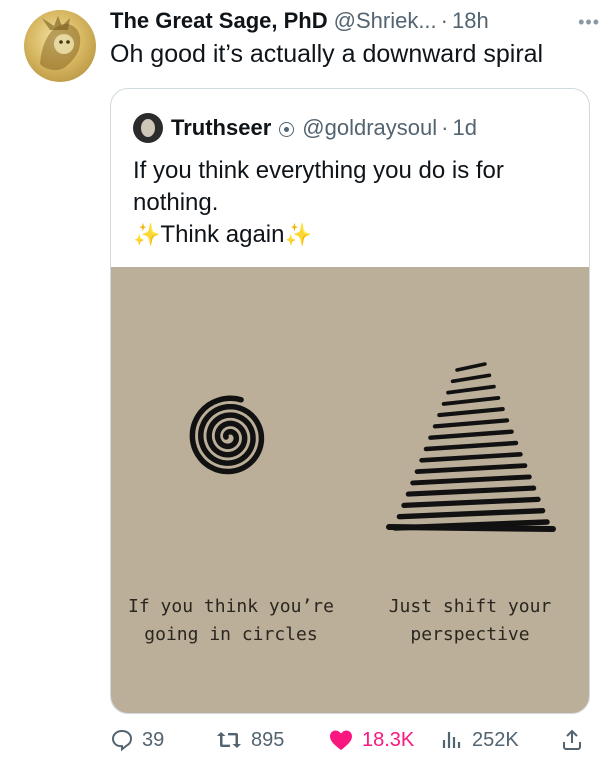  What do you see at coordinates (353, 235) in the screenshot?
I see `quoted-text-line: ✨Think again✨` at bounding box center [353, 235].